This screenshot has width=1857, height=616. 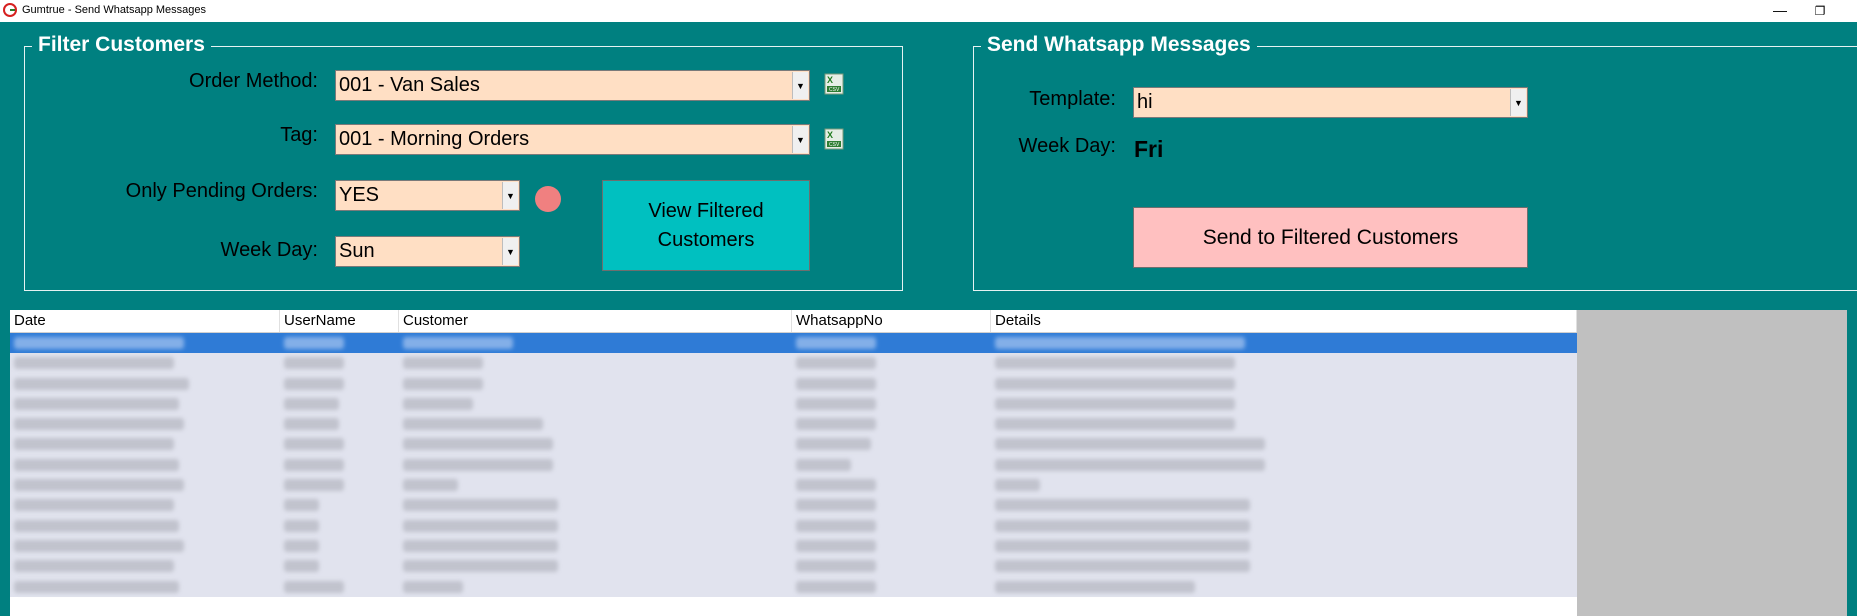 I want to click on svg-text: CSV, so click(x=834, y=145).